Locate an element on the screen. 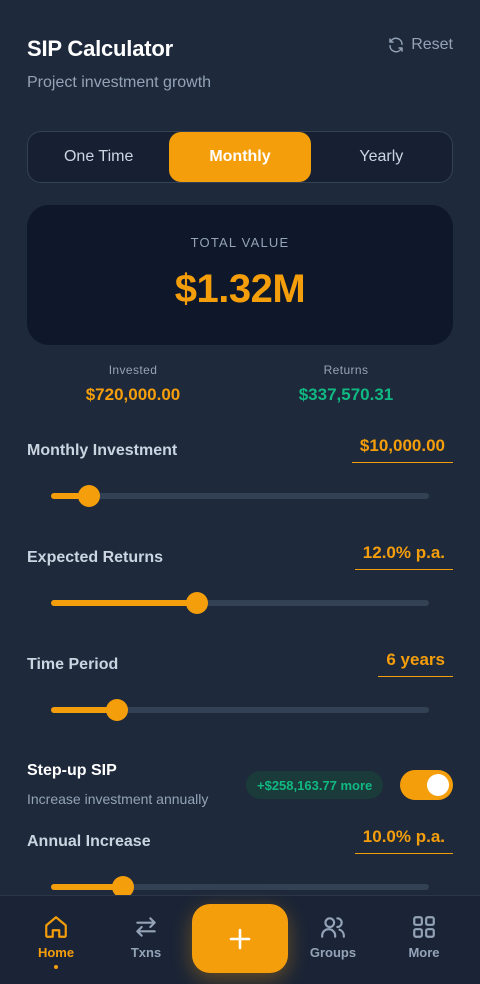 The height and width of the screenshot is (984, 480). invested-value: $720,000.00 is located at coordinates (133, 394).